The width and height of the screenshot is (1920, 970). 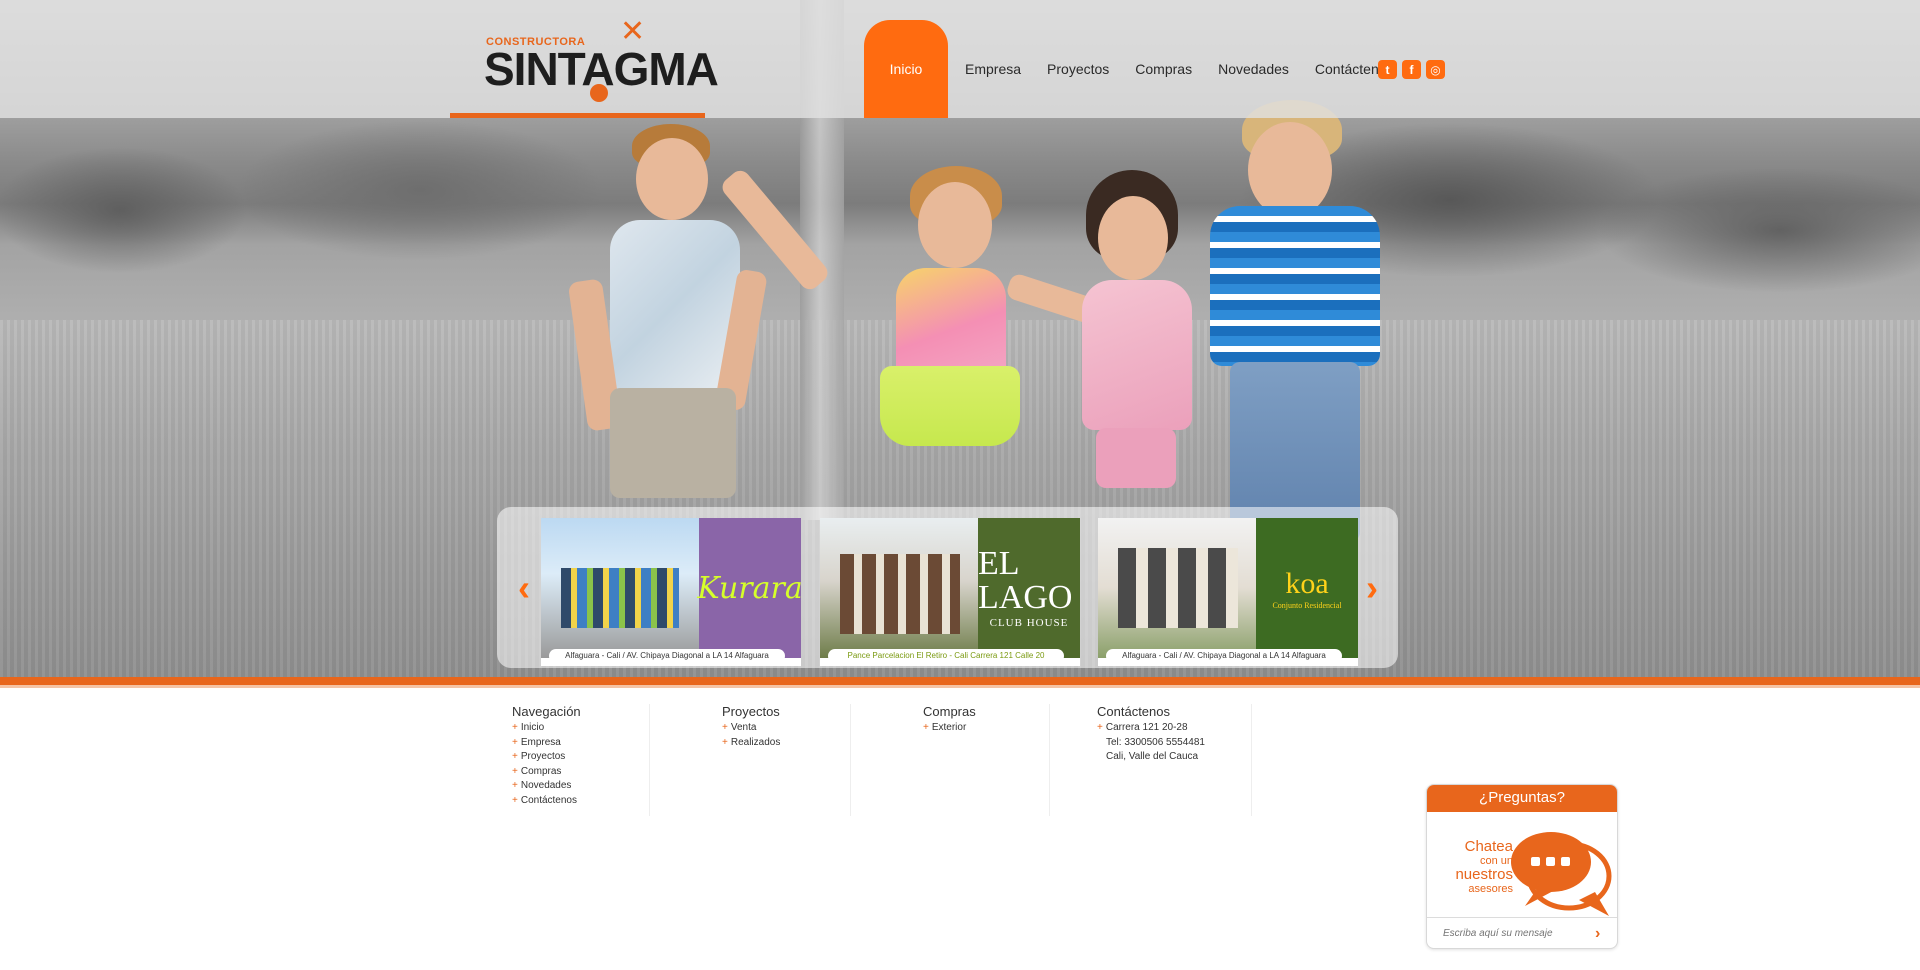 I want to click on logo-circle-icon, so click(x=599, y=93).